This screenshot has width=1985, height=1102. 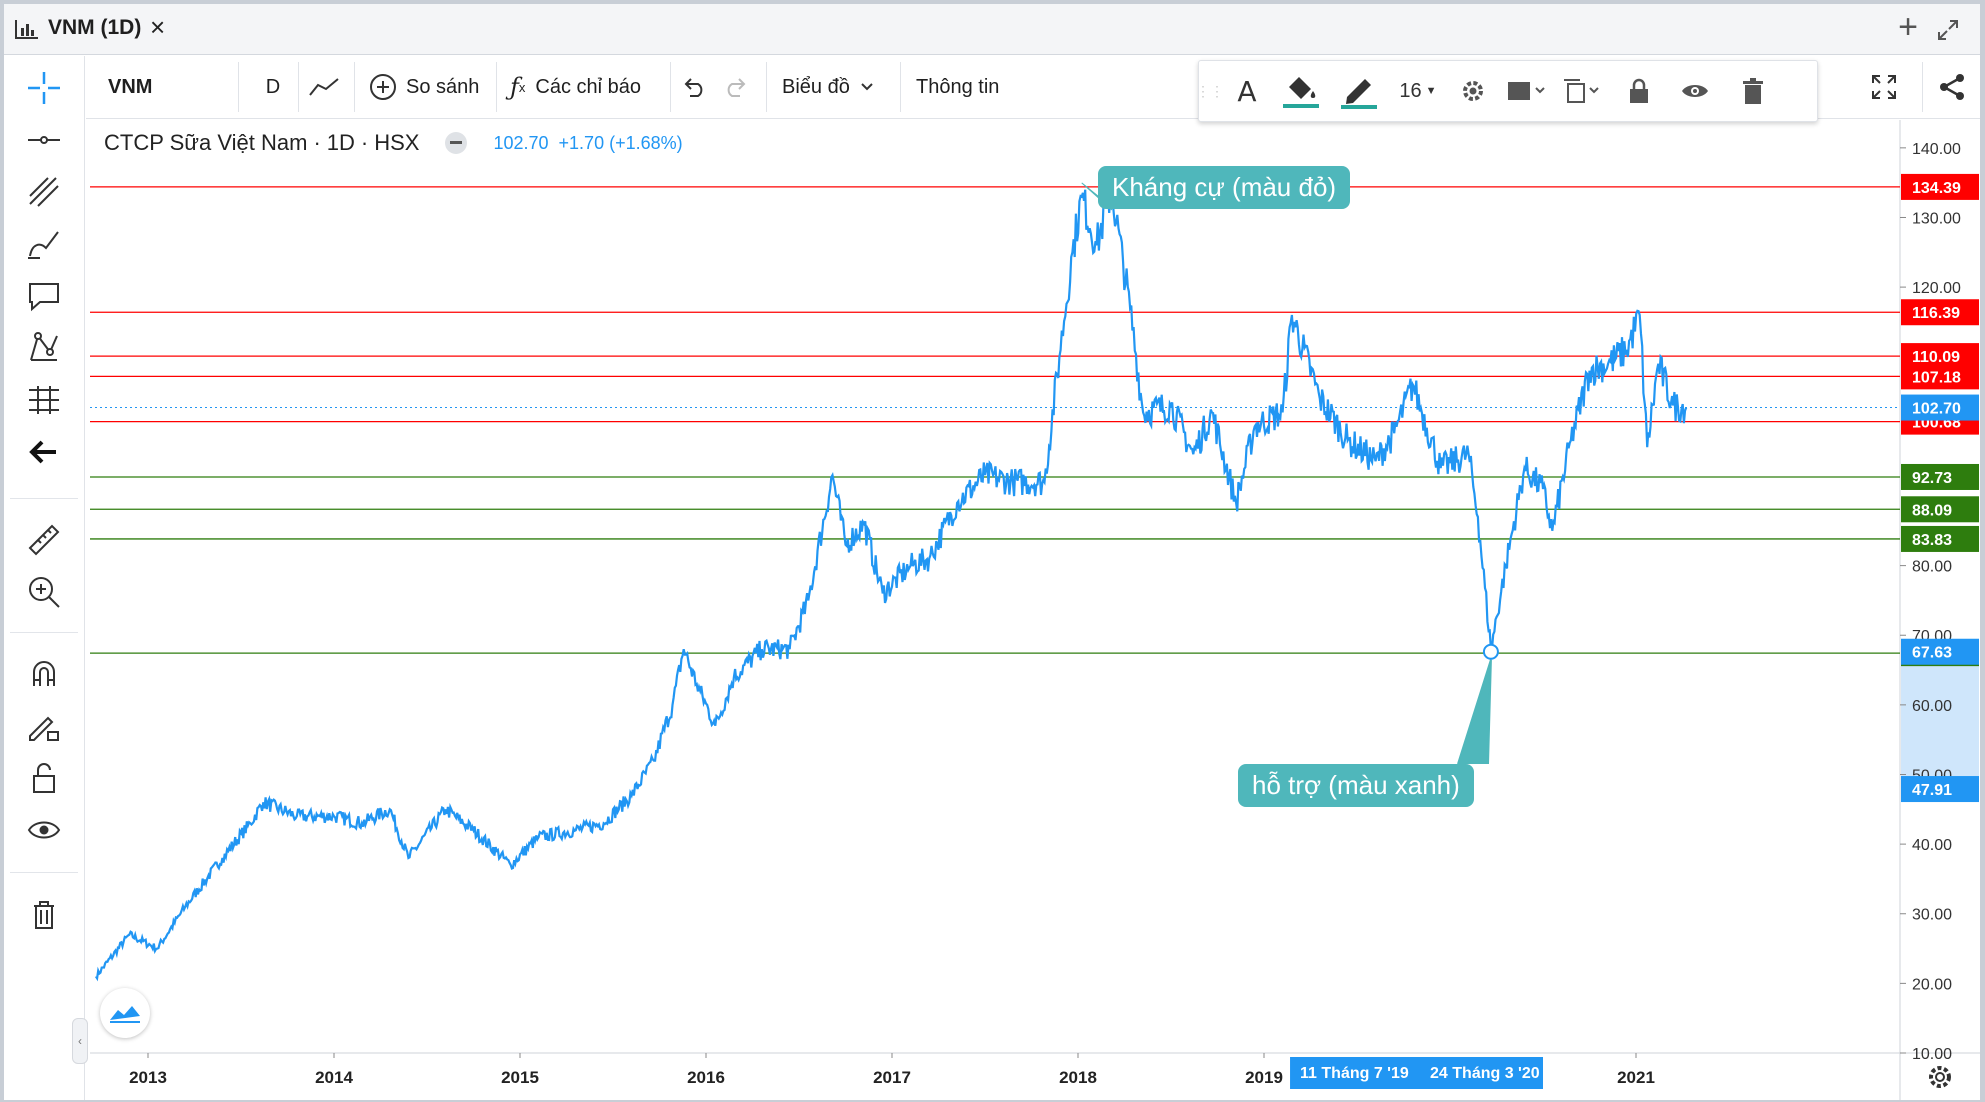 What do you see at coordinates (1582, 91) in the screenshot?
I see `clone-icon` at bounding box center [1582, 91].